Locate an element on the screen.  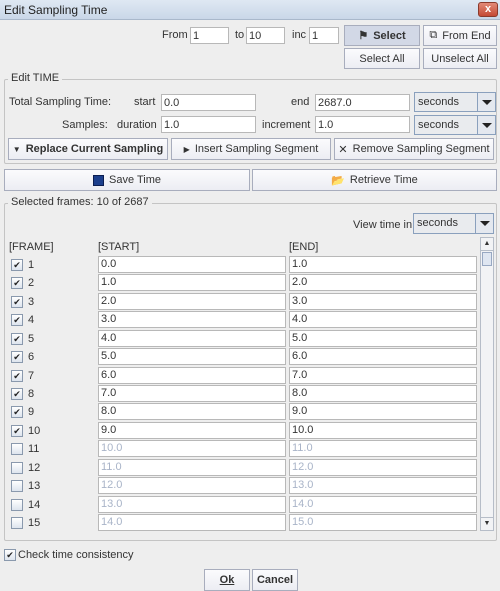
increment-input is located at coordinates (362, 124).